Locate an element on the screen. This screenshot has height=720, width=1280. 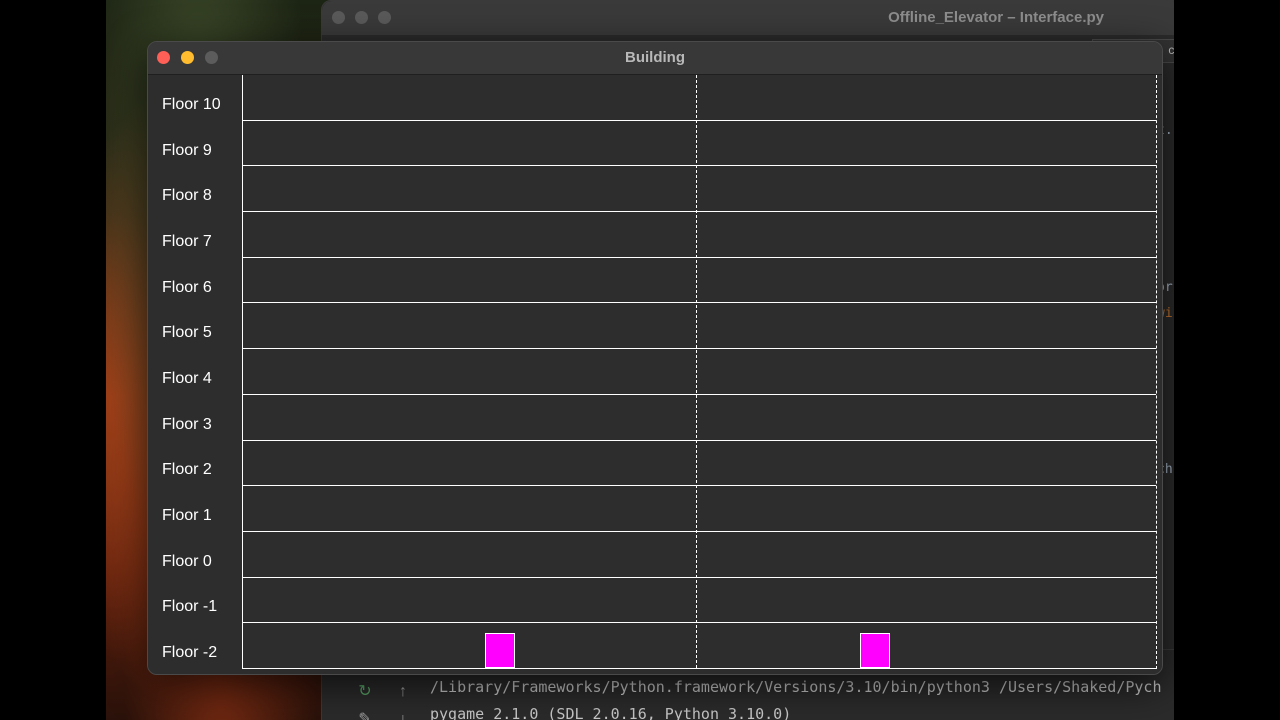
floor-label: Floor 4 is located at coordinates (187, 378).